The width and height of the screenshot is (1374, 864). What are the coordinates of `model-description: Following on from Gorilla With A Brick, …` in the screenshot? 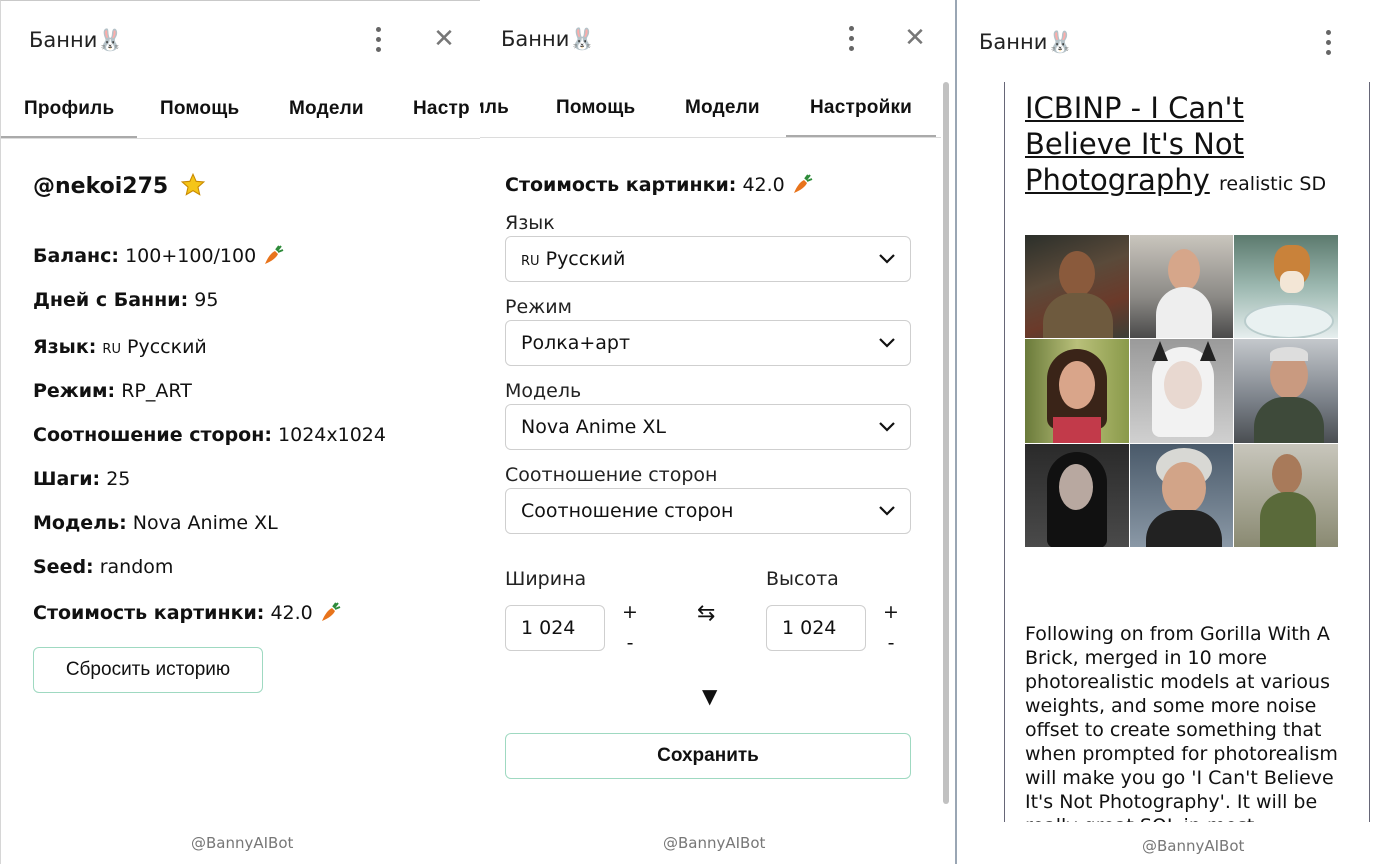 It's located at (1181, 722).